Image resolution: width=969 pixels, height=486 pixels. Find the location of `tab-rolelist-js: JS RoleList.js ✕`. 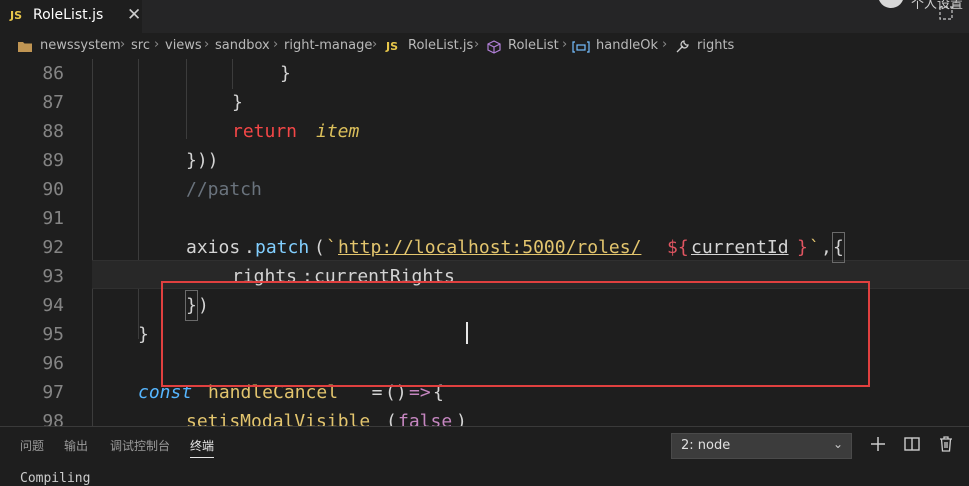

tab-rolelist-js: JS RoleList.js ✕ is located at coordinates (71, 16).